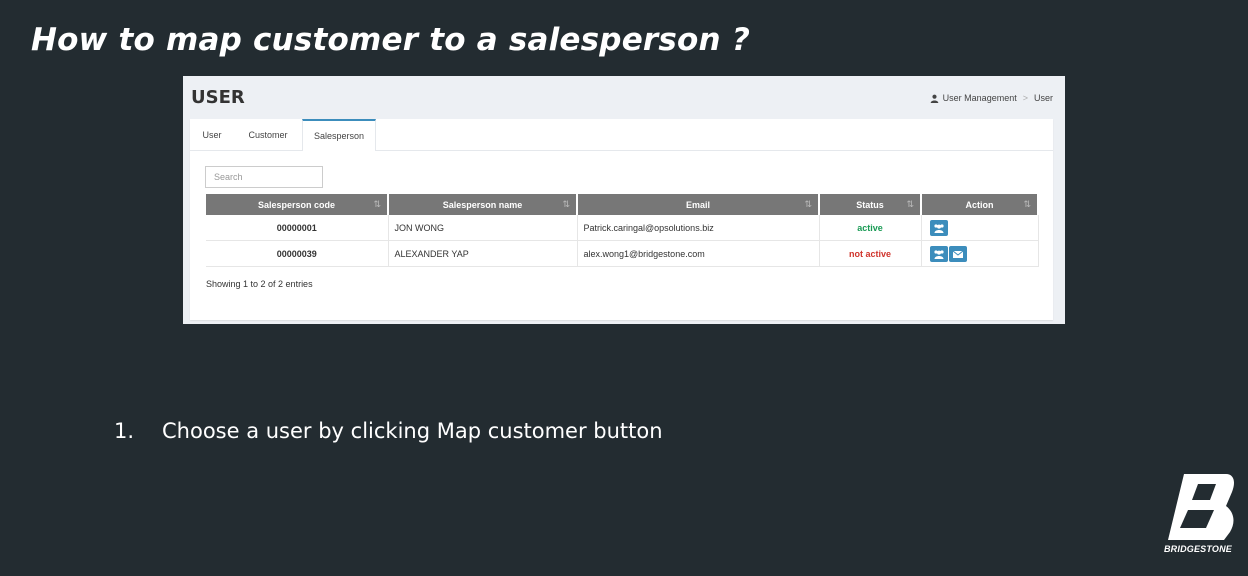 This screenshot has height=576, width=1248. I want to click on sort-asc-icon: ⇅, so click(377, 204).